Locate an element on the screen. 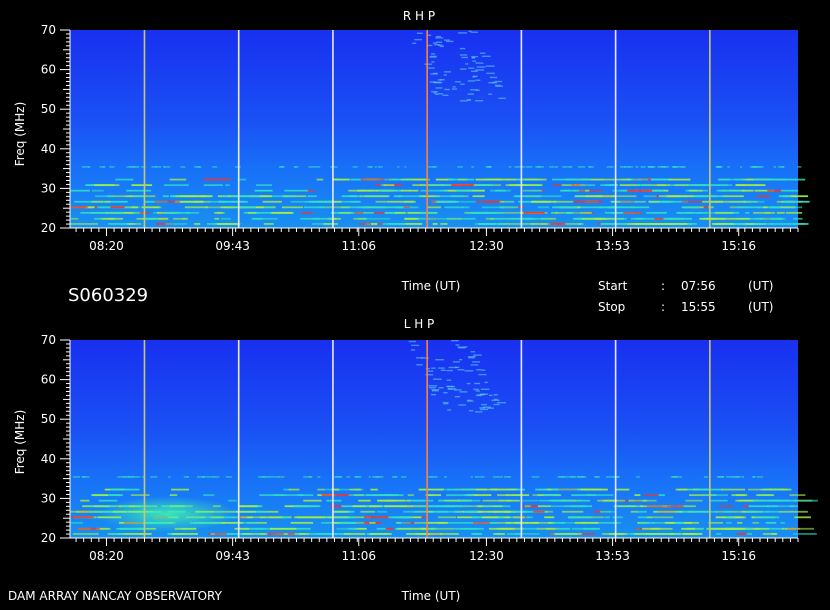  x-tick-label: 11:06 is located at coordinates (358, 246).